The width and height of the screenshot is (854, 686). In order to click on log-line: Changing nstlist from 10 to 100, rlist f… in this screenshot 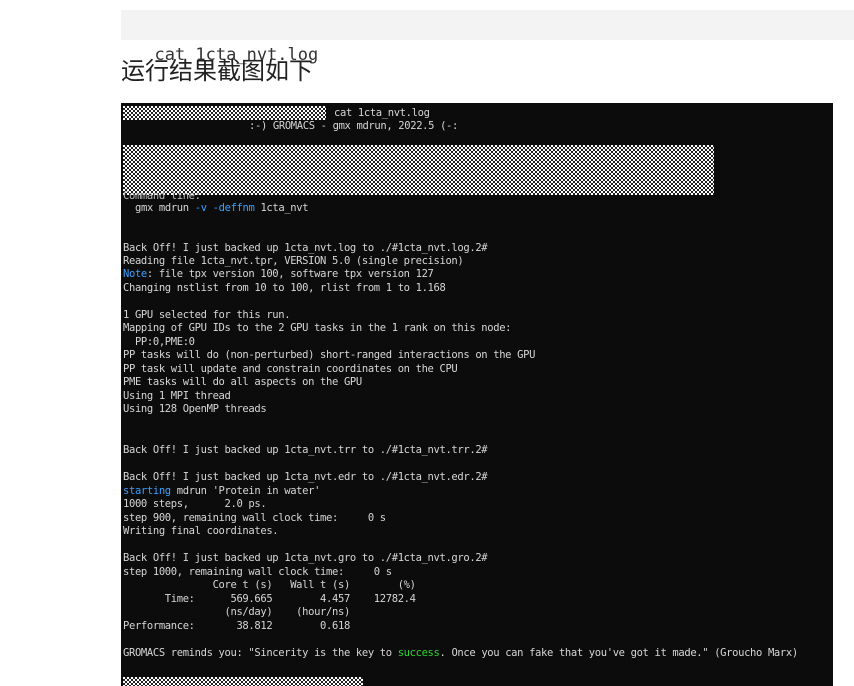, I will do `click(284, 288)`.